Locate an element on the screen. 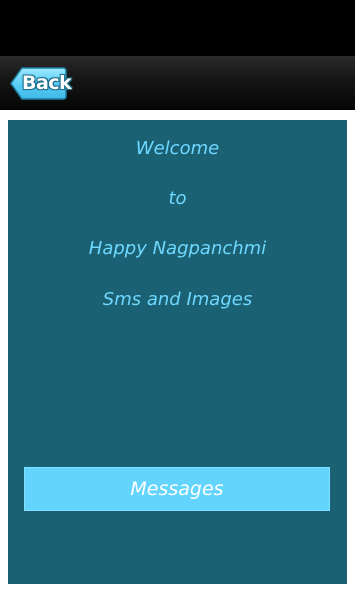 This screenshot has height=592, width=355. back-button-label: Back is located at coordinates (47, 83).